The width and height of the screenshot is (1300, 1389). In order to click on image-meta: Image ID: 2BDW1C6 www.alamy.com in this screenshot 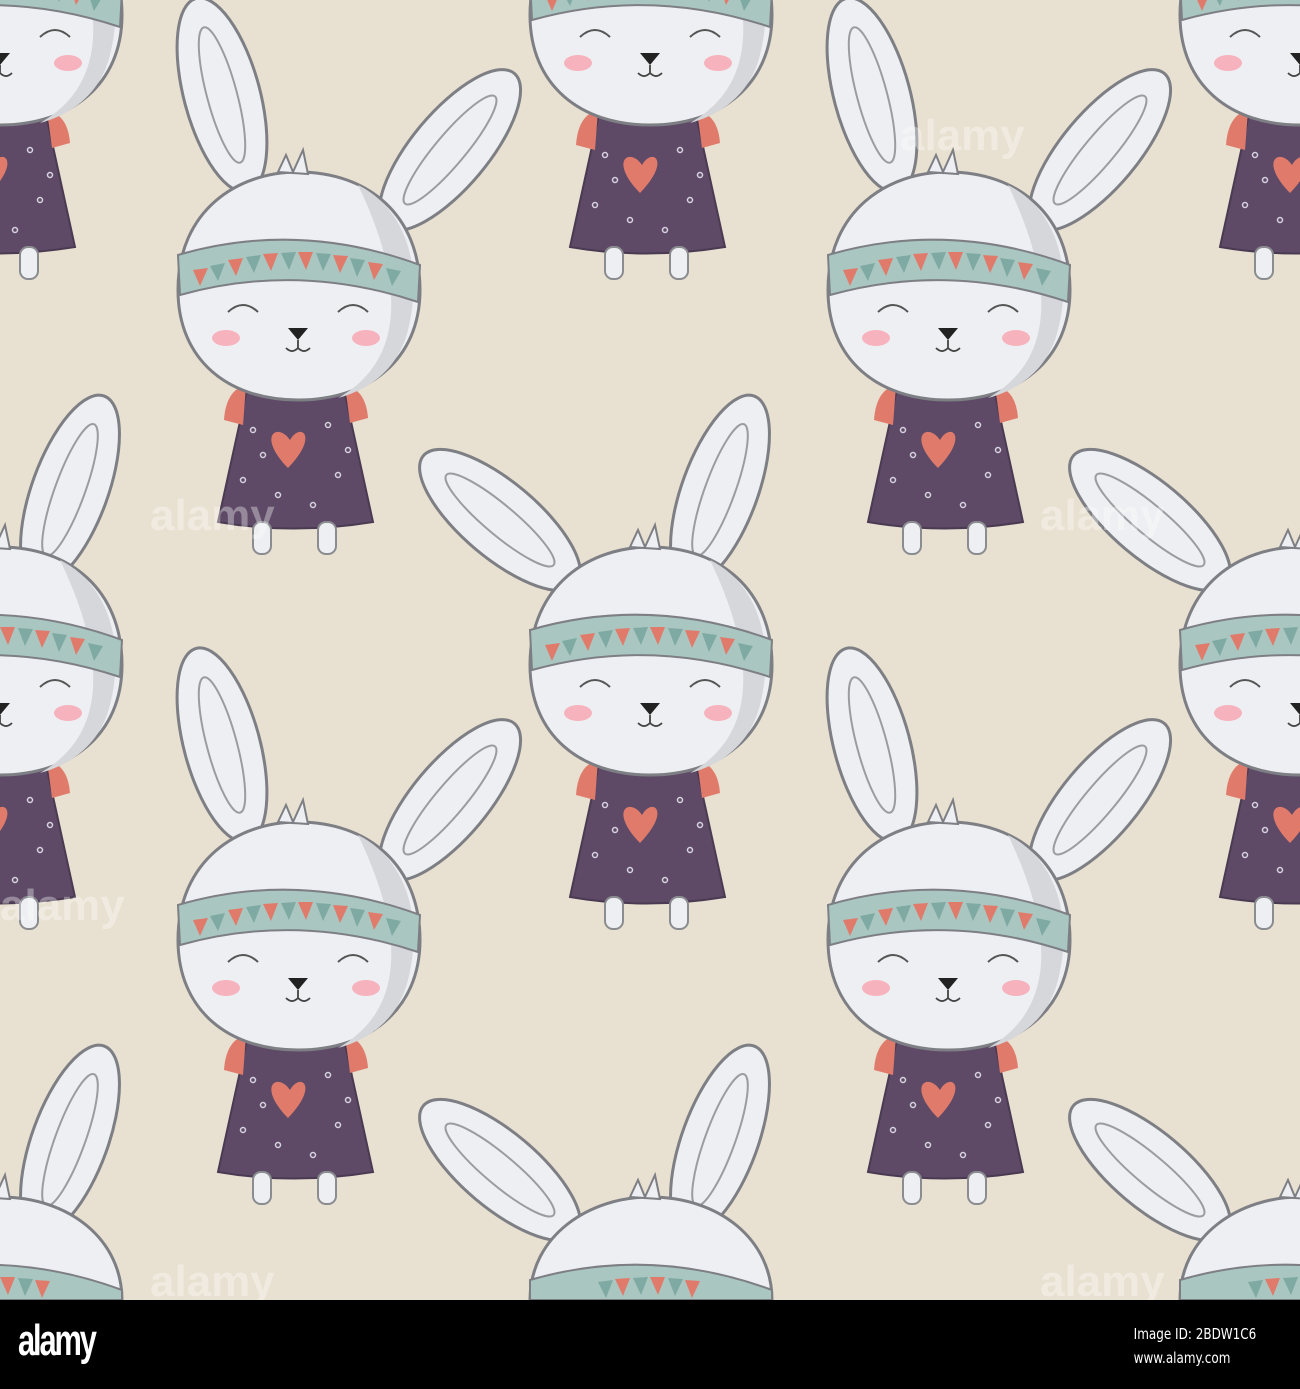, I will do `click(1194, 1346)`.